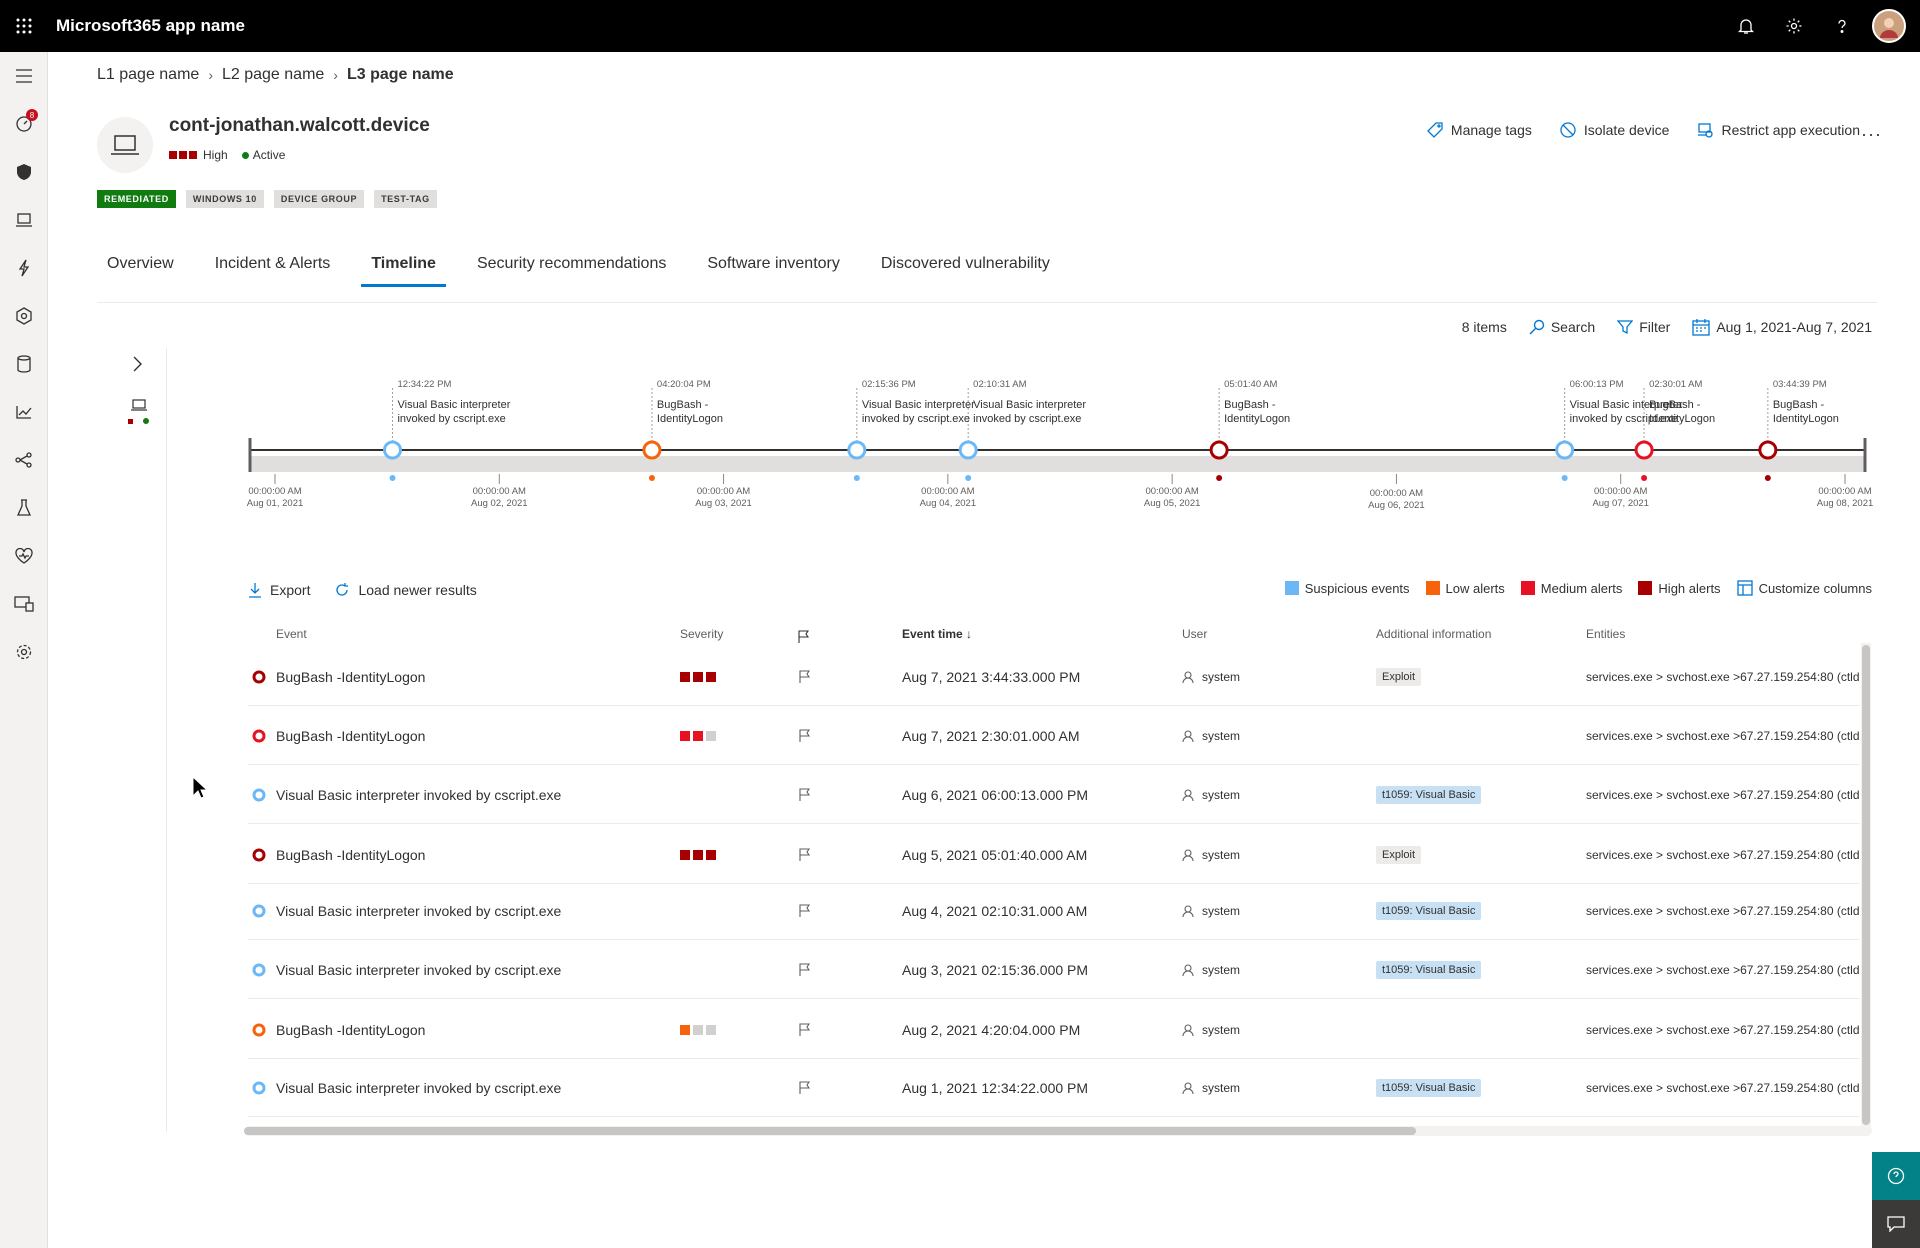 This screenshot has width=1920, height=1248. Describe the element at coordinates (24, 460) in the screenshot. I see `graph-nav-icon` at that location.